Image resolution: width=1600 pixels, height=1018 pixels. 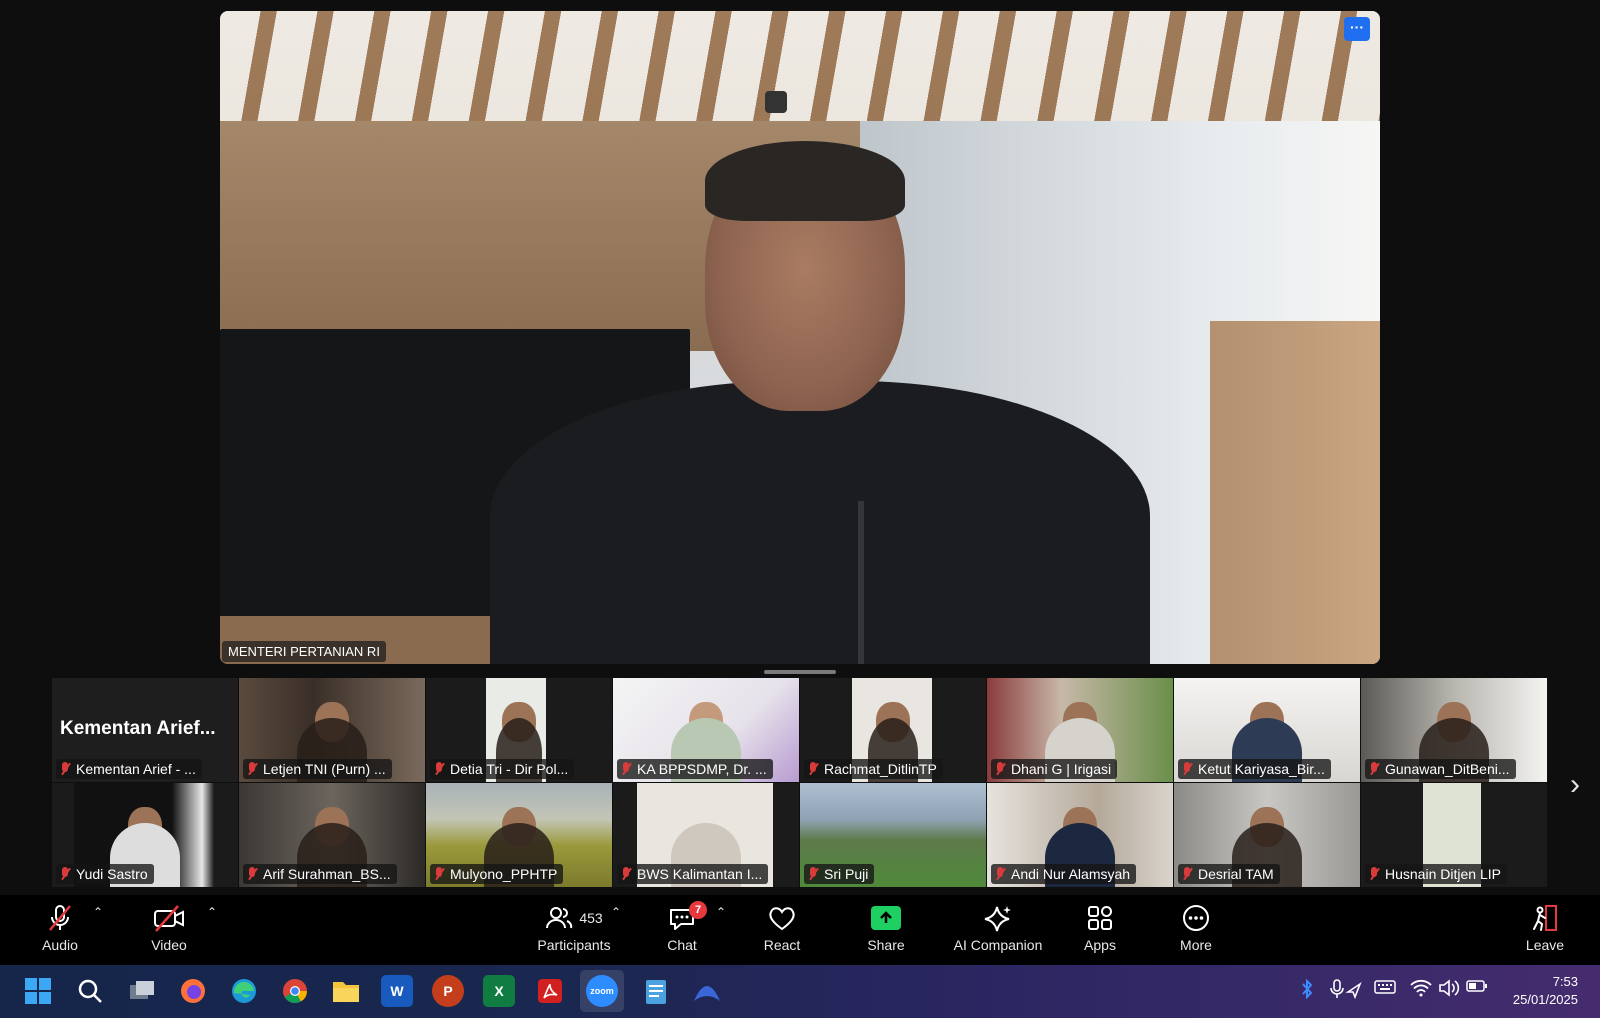 What do you see at coordinates (145, 835) in the screenshot?
I see `participant-tile: Yudi Sastro` at bounding box center [145, 835].